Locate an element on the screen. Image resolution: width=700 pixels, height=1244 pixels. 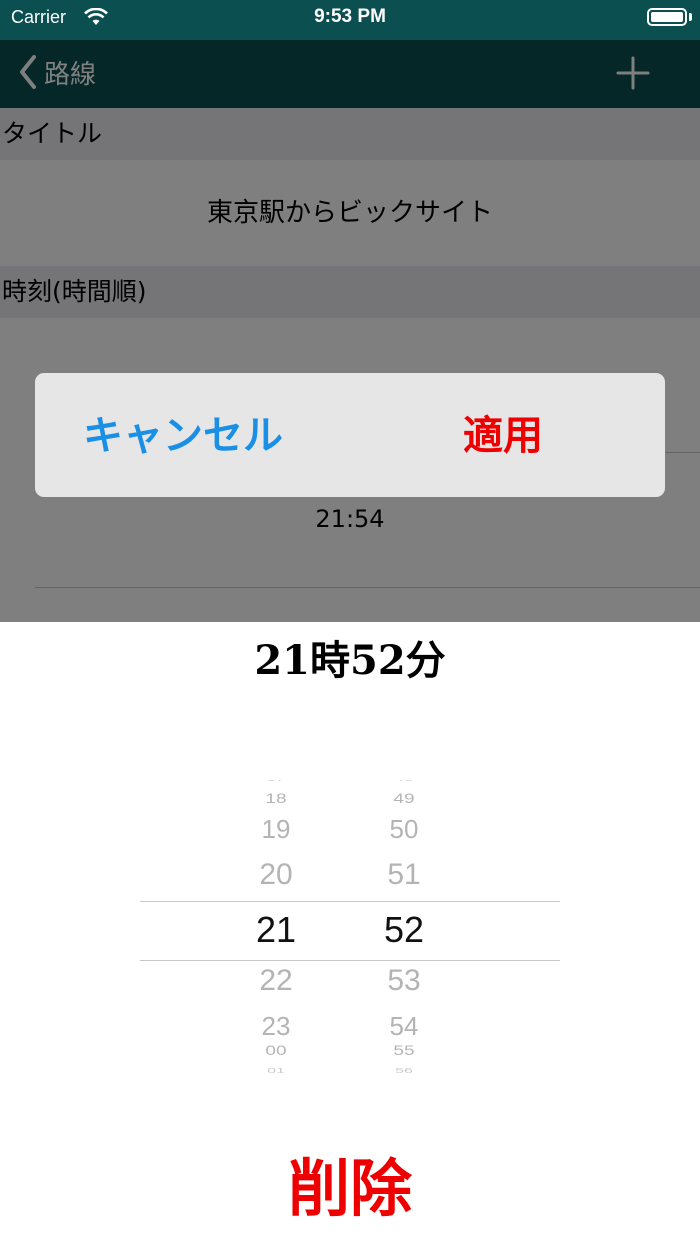
picker-hour-option: 00 is located at coordinates (276, 1051).